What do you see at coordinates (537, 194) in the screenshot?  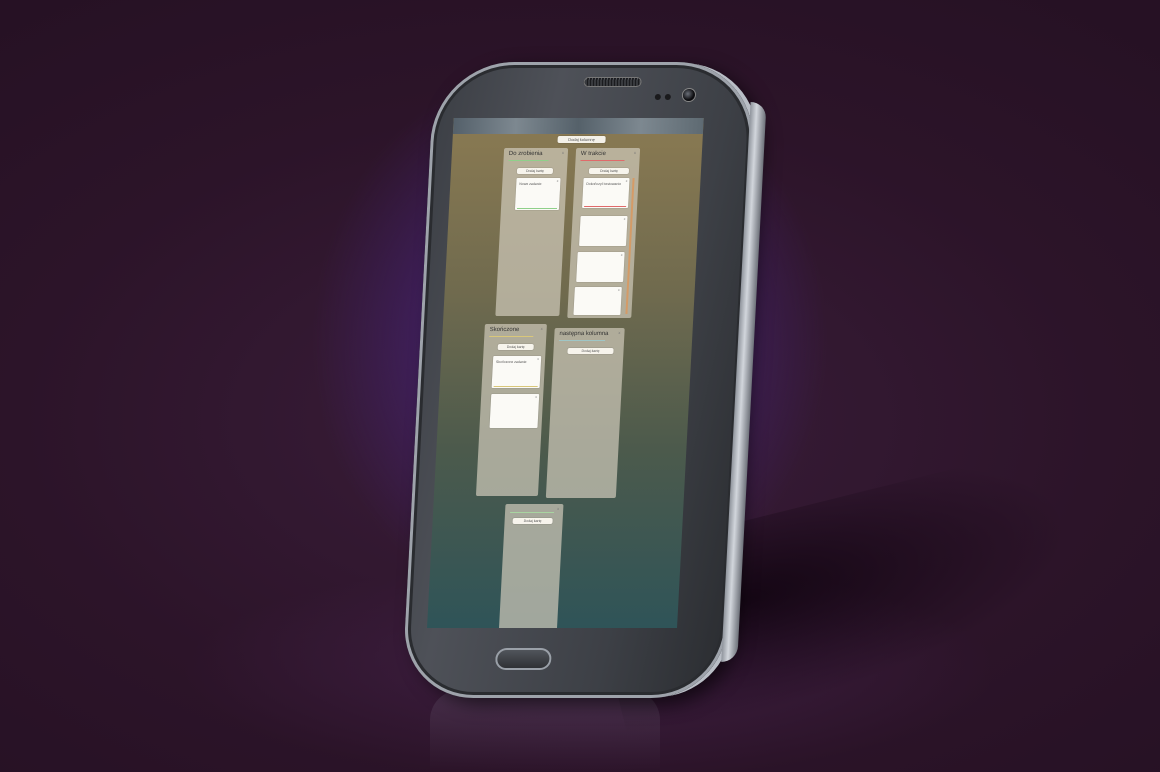 I see `card: Nowe zadanie x` at bounding box center [537, 194].